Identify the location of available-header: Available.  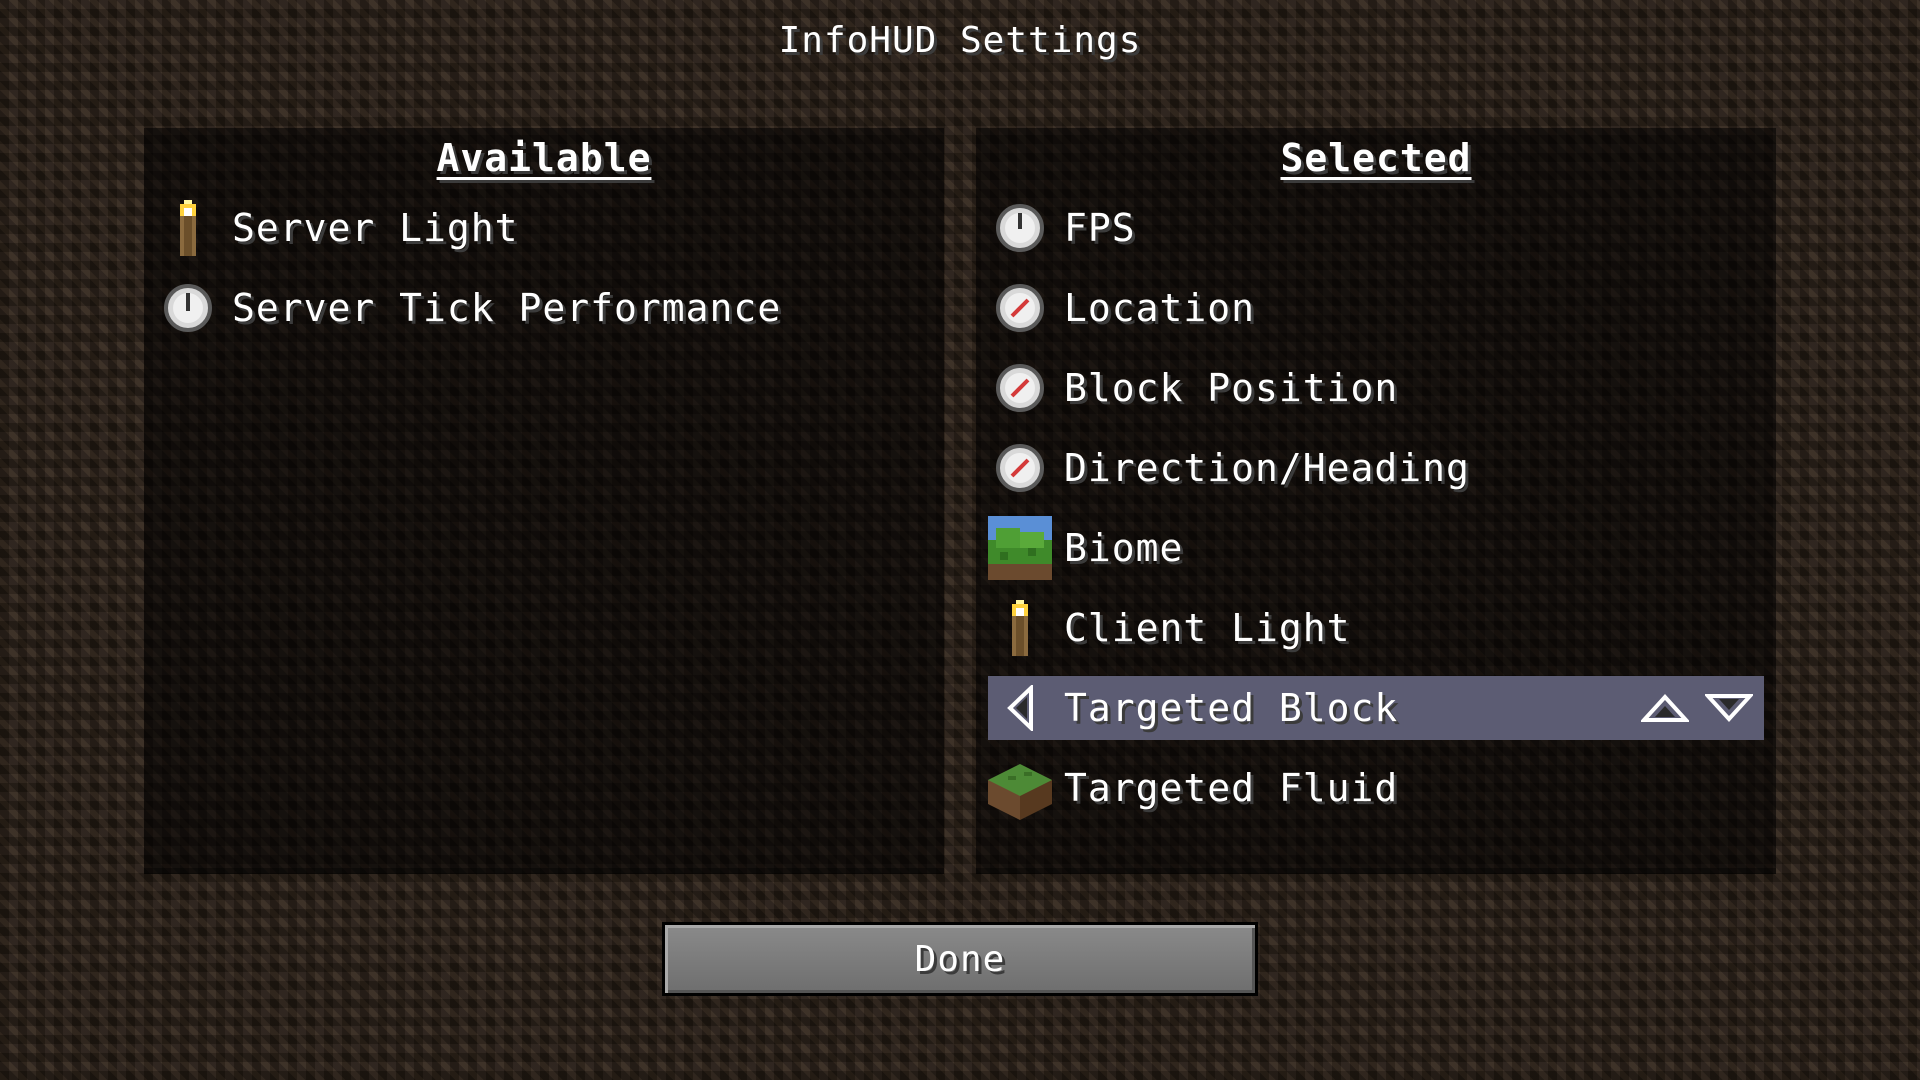
(544, 158).